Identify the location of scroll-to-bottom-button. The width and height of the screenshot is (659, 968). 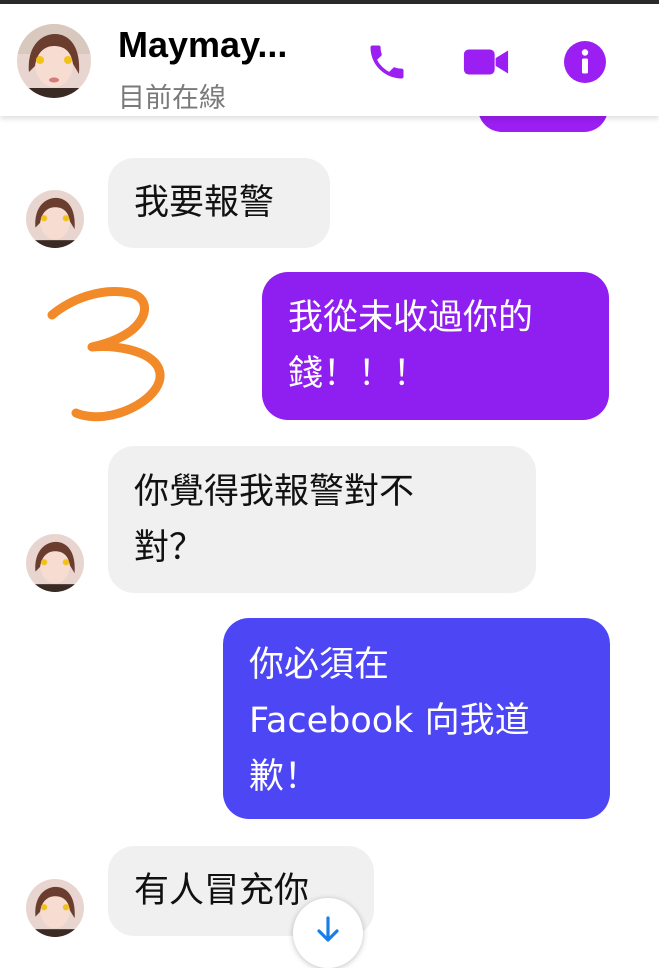
(328, 933).